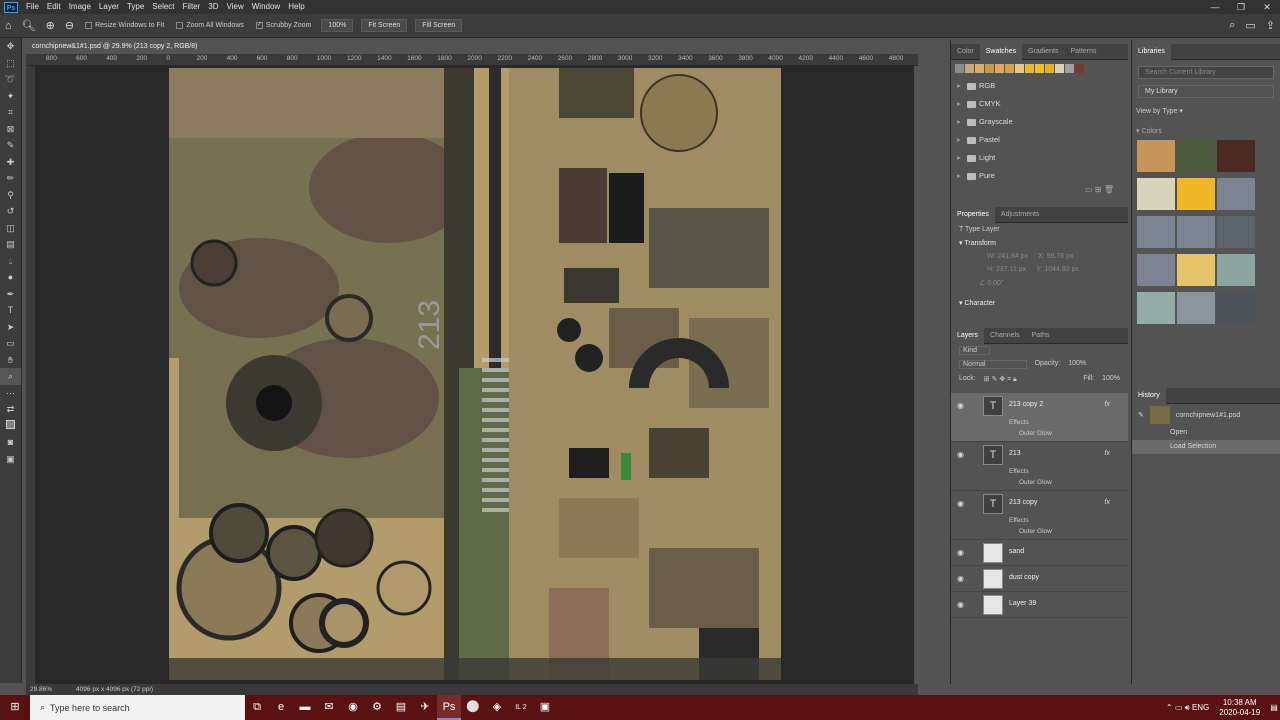  What do you see at coordinates (1039, 243) in the screenshot?
I see `transform-section: ▾ Transform` at bounding box center [1039, 243].